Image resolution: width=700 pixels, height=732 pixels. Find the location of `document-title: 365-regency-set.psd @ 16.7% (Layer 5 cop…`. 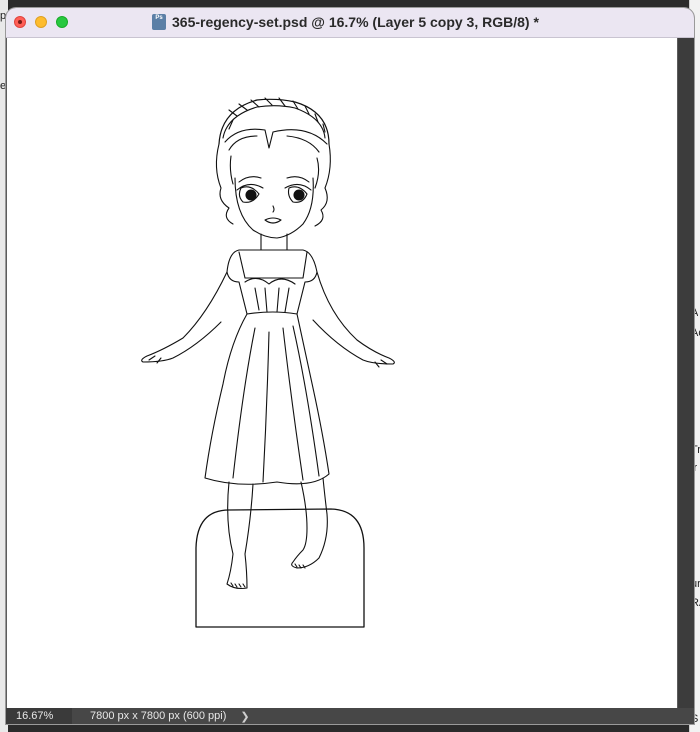

document-title: 365-regency-set.psd @ 16.7% (Layer 5 cop… is located at coordinates (355, 22).